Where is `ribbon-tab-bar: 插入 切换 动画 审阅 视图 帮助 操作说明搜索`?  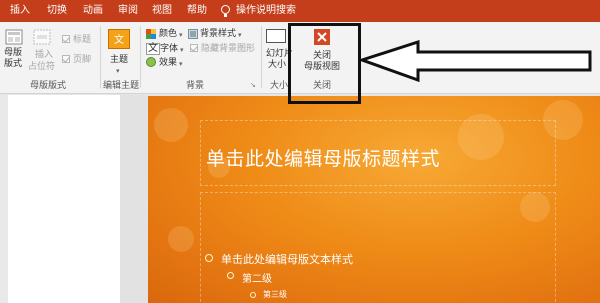
ribbon-tab-bar: 插入 切换 动画 审阅 视图 帮助 操作说明搜索 is located at coordinates (300, 11).